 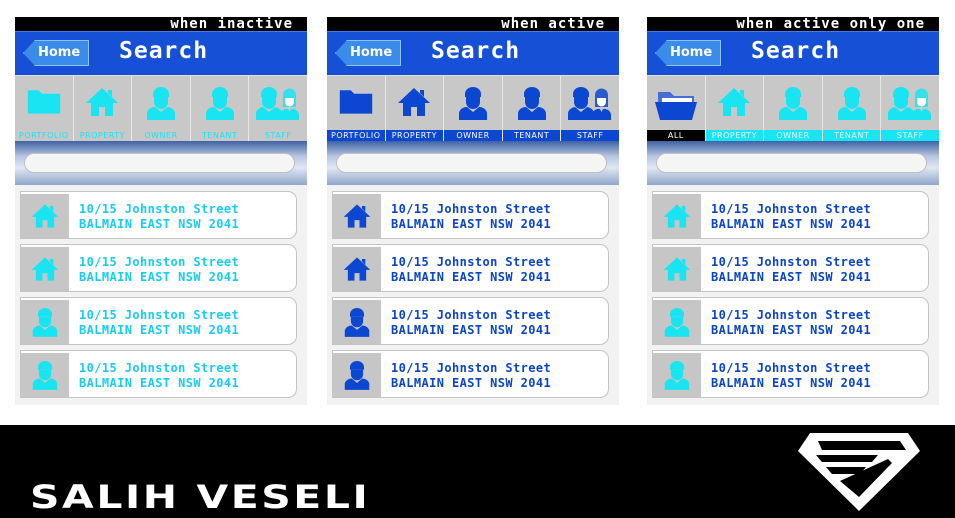 What do you see at coordinates (793, 24) in the screenshot?
I see `panel-caption: when active only one` at bounding box center [793, 24].